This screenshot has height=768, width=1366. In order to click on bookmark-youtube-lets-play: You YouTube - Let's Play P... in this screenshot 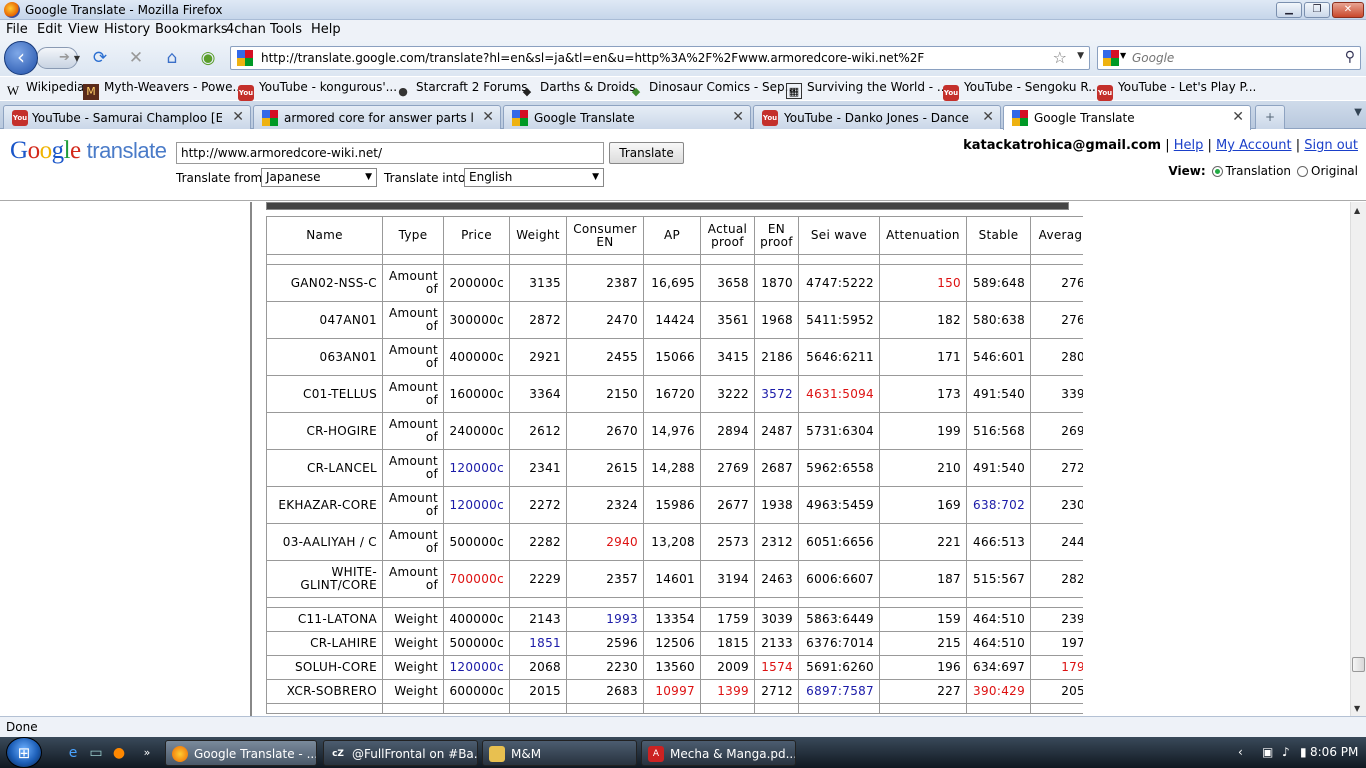, I will do `click(1176, 90)`.